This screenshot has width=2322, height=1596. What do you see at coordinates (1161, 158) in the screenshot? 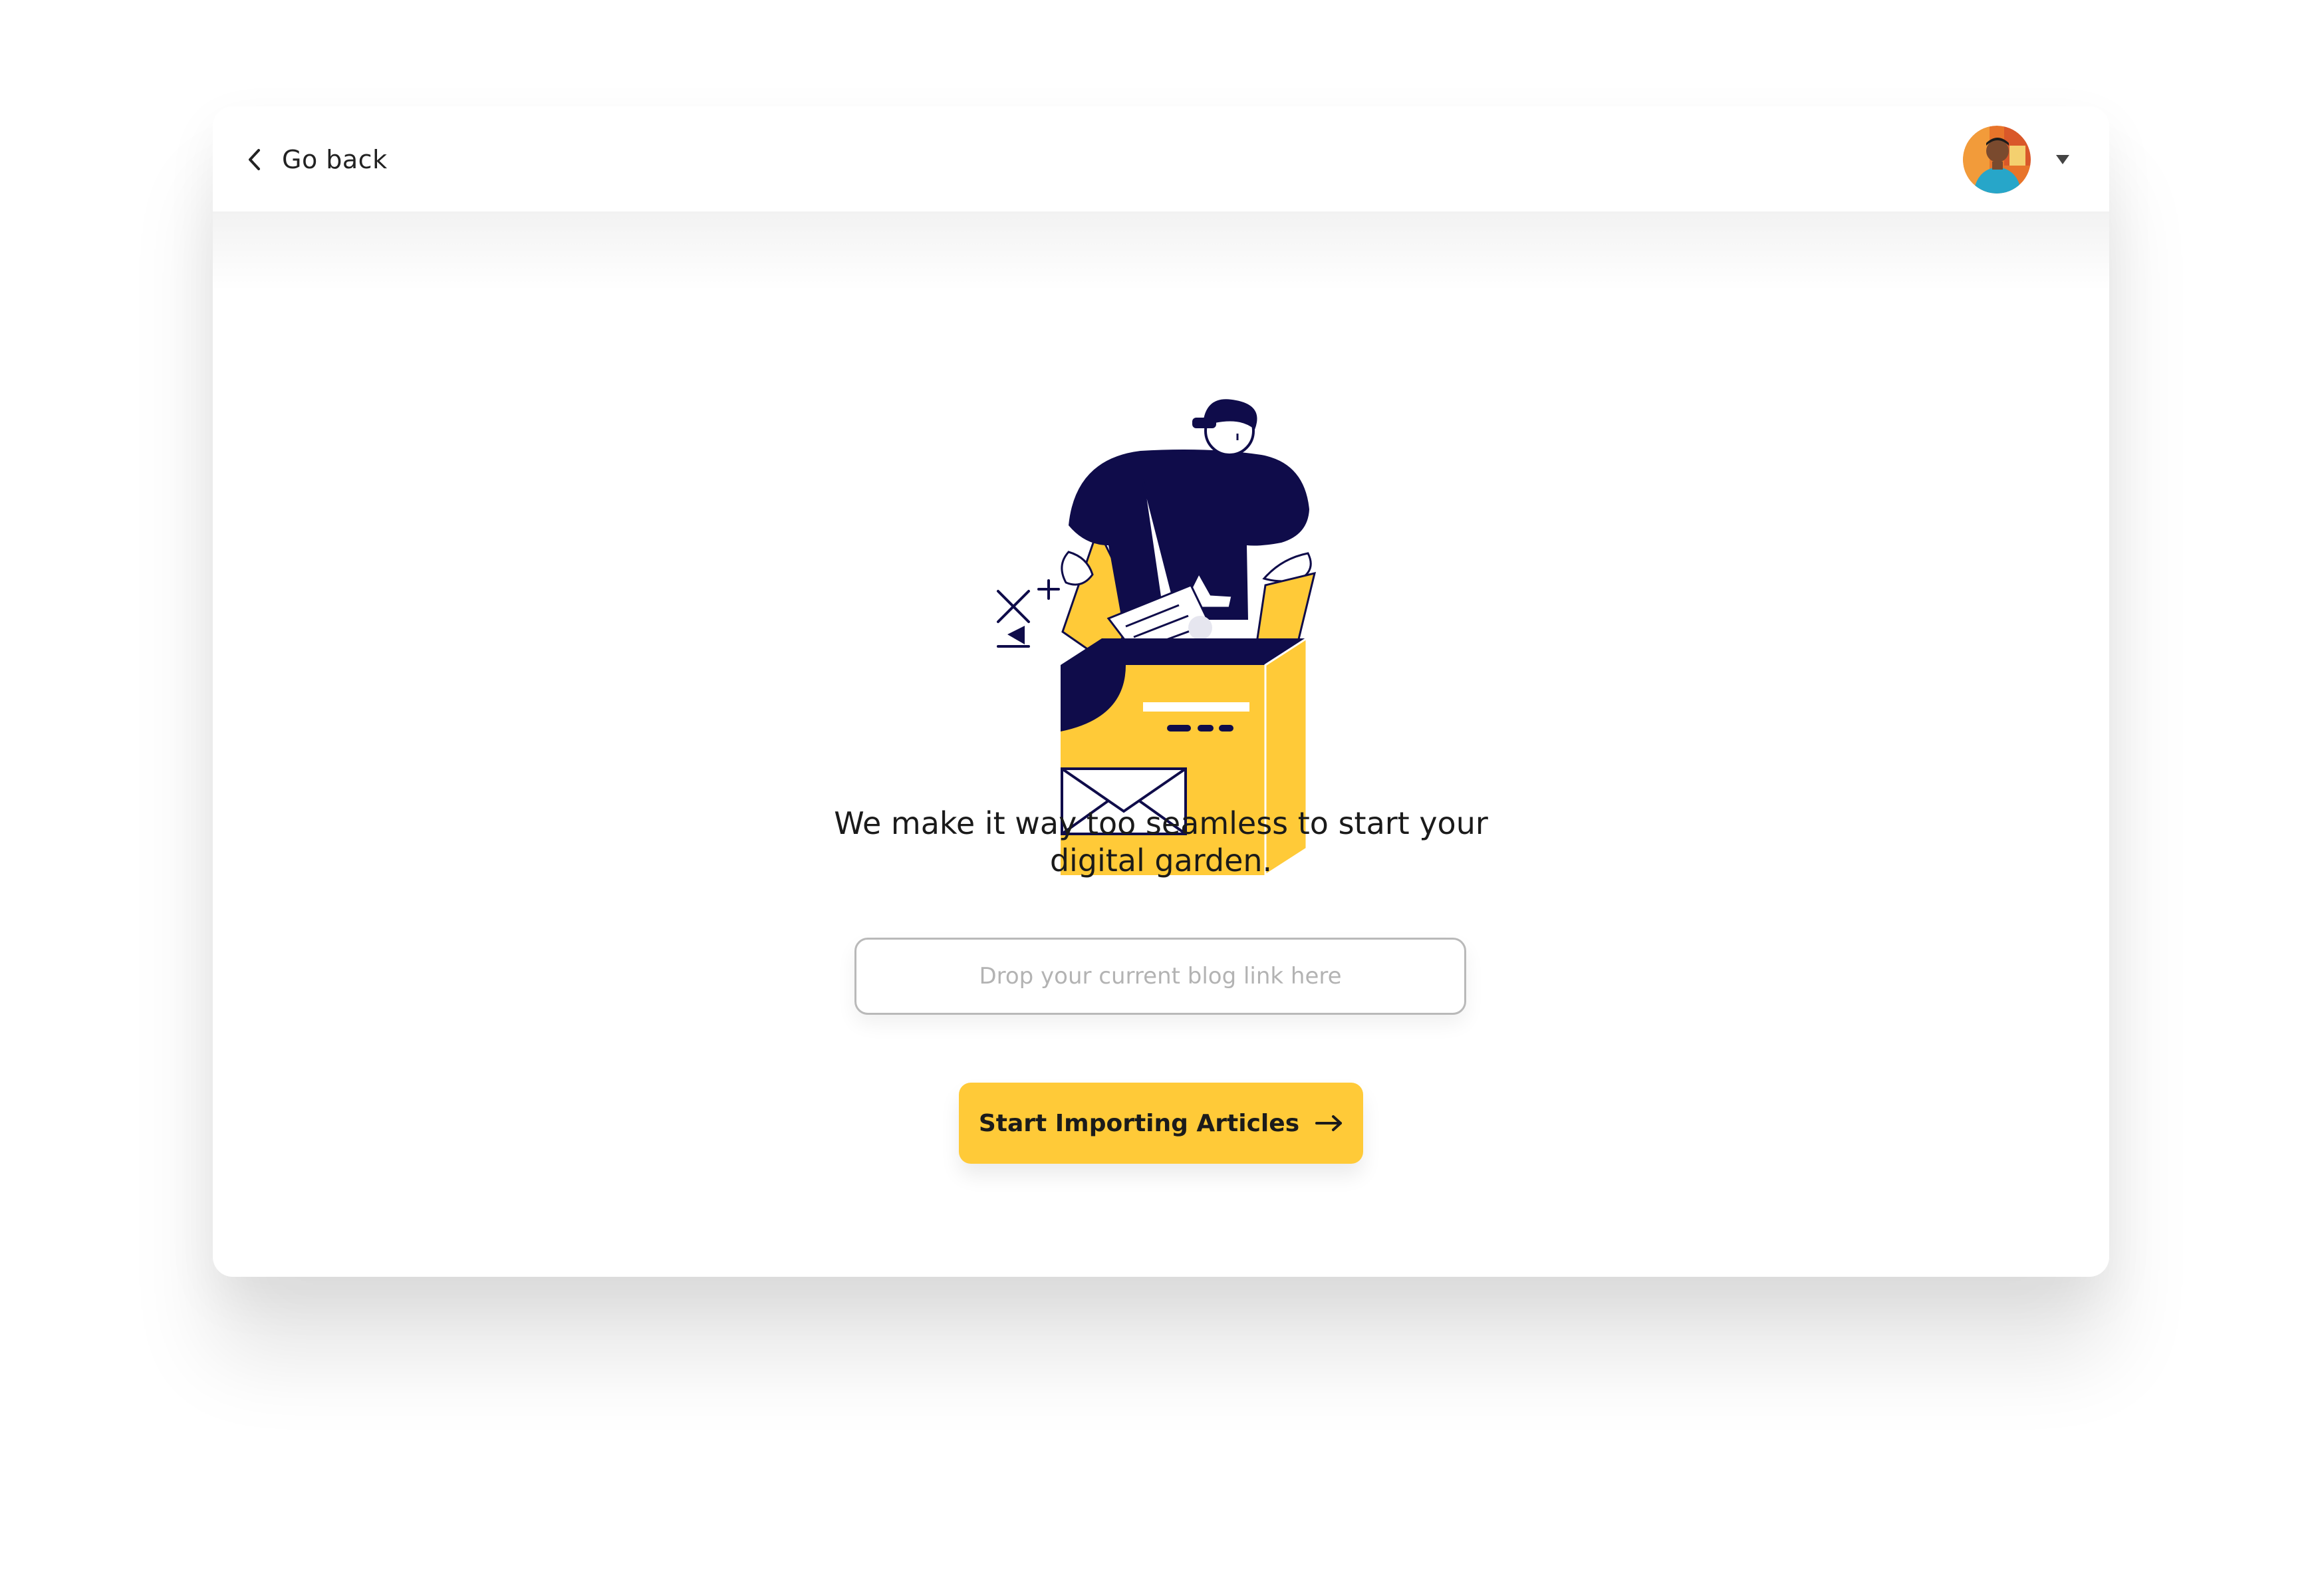
I see `top-bar: Go back` at bounding box center [1161, 158].